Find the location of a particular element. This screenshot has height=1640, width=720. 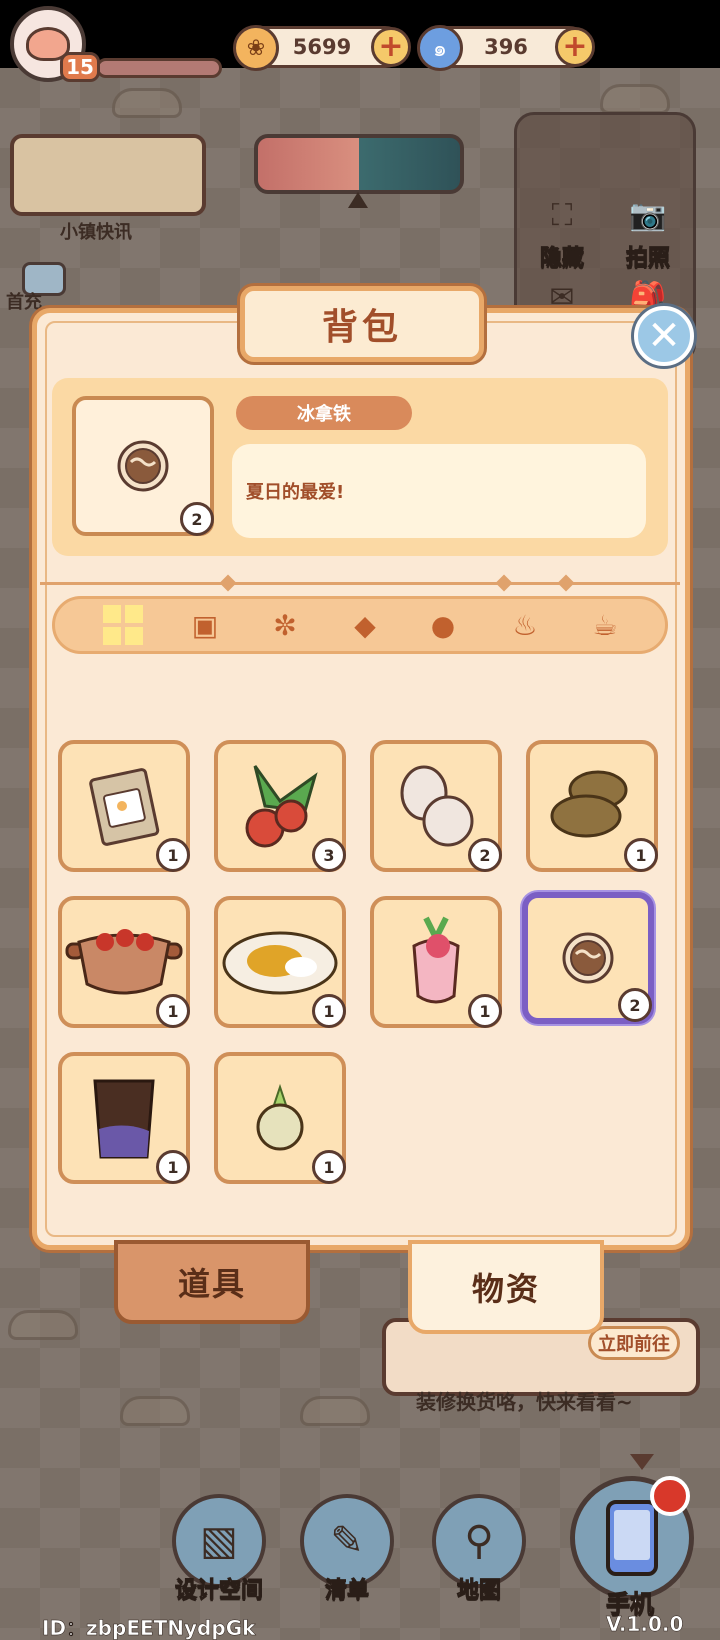

hot-bowl-icon: ♨ is located at coordinates (525, 625).